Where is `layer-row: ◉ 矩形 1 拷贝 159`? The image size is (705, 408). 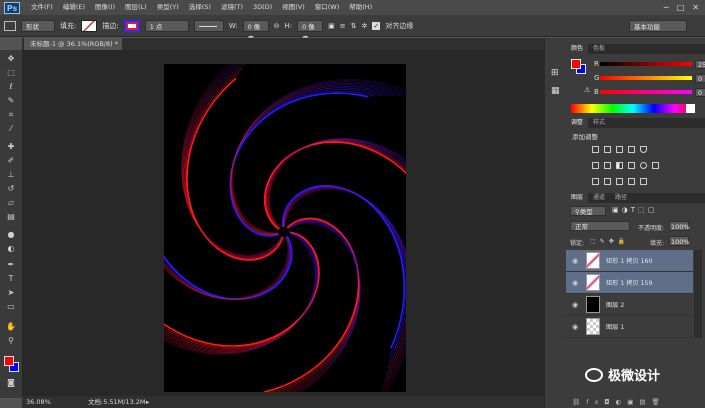
layer-row: ◉ 矩形 1 拷贝 159 is located at coordinates (629, 283).